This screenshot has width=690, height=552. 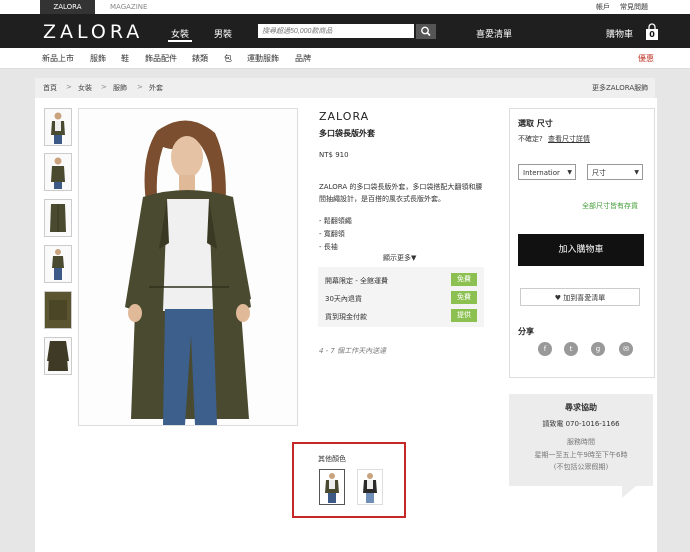 I want to click on size-guide-link: 查看尺寸詳情, so click(x=569, y=139).